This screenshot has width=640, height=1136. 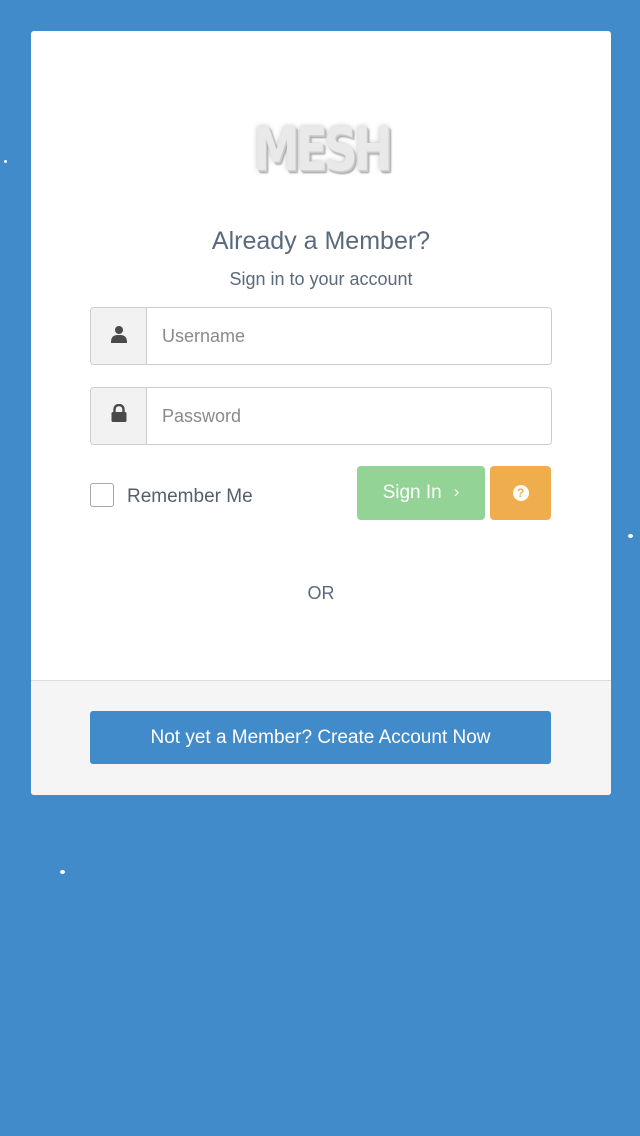 I want to click on page-subtitle: Sign in to your account, so click(x=321, y=279).